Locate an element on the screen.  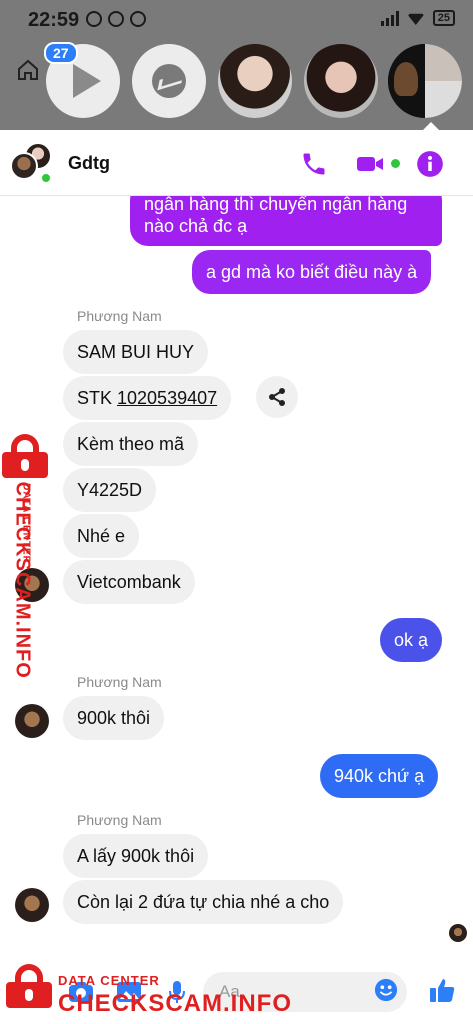
unread-badge: 27 is located at coordinates (61, 53).